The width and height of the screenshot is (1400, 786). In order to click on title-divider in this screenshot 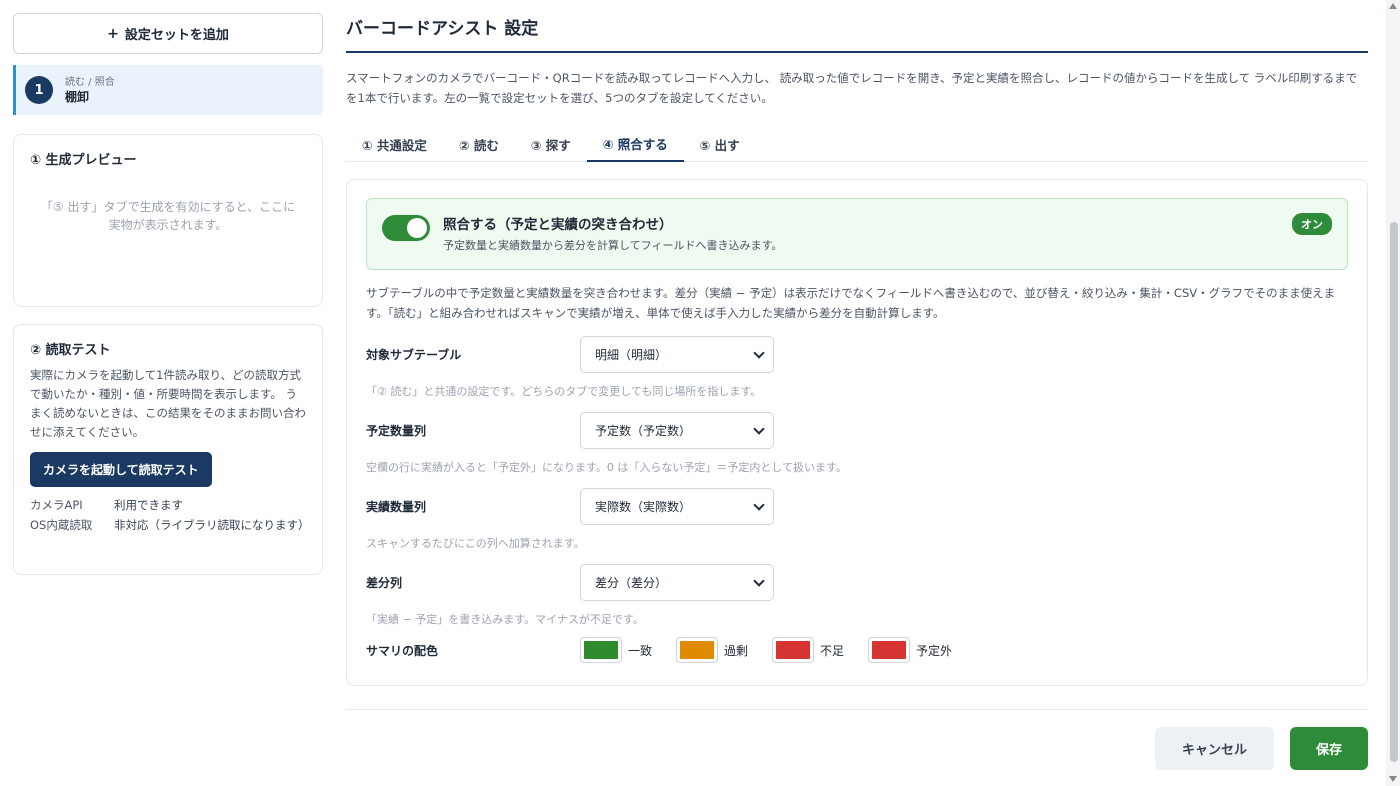, I will do `click(857, 52)`.